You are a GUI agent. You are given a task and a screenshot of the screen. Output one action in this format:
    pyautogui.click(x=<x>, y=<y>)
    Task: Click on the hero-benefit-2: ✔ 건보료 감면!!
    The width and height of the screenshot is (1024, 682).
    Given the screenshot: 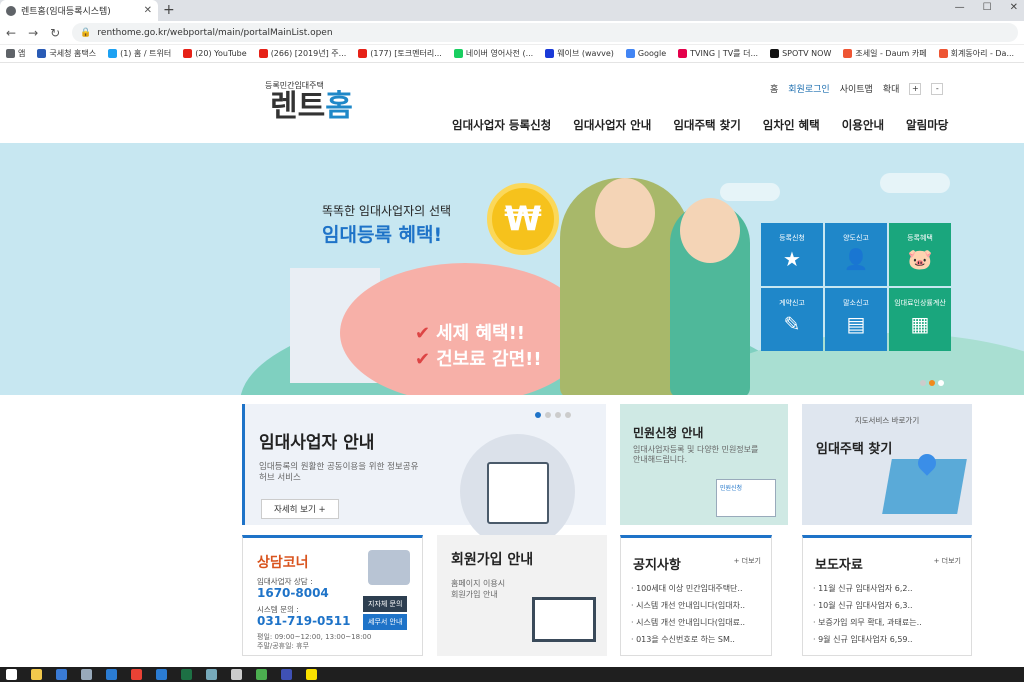 What is the action you would take?
    pyautogui.click(x=478, y=359)
    